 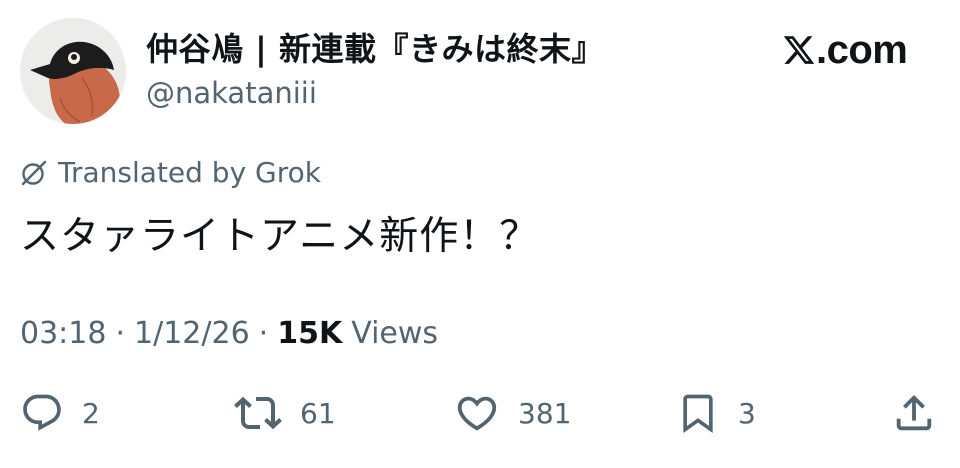 What do you see at coordinates (34, 172) in the screenshot?
I see `grok-icon` at bounding box center [34, 172].